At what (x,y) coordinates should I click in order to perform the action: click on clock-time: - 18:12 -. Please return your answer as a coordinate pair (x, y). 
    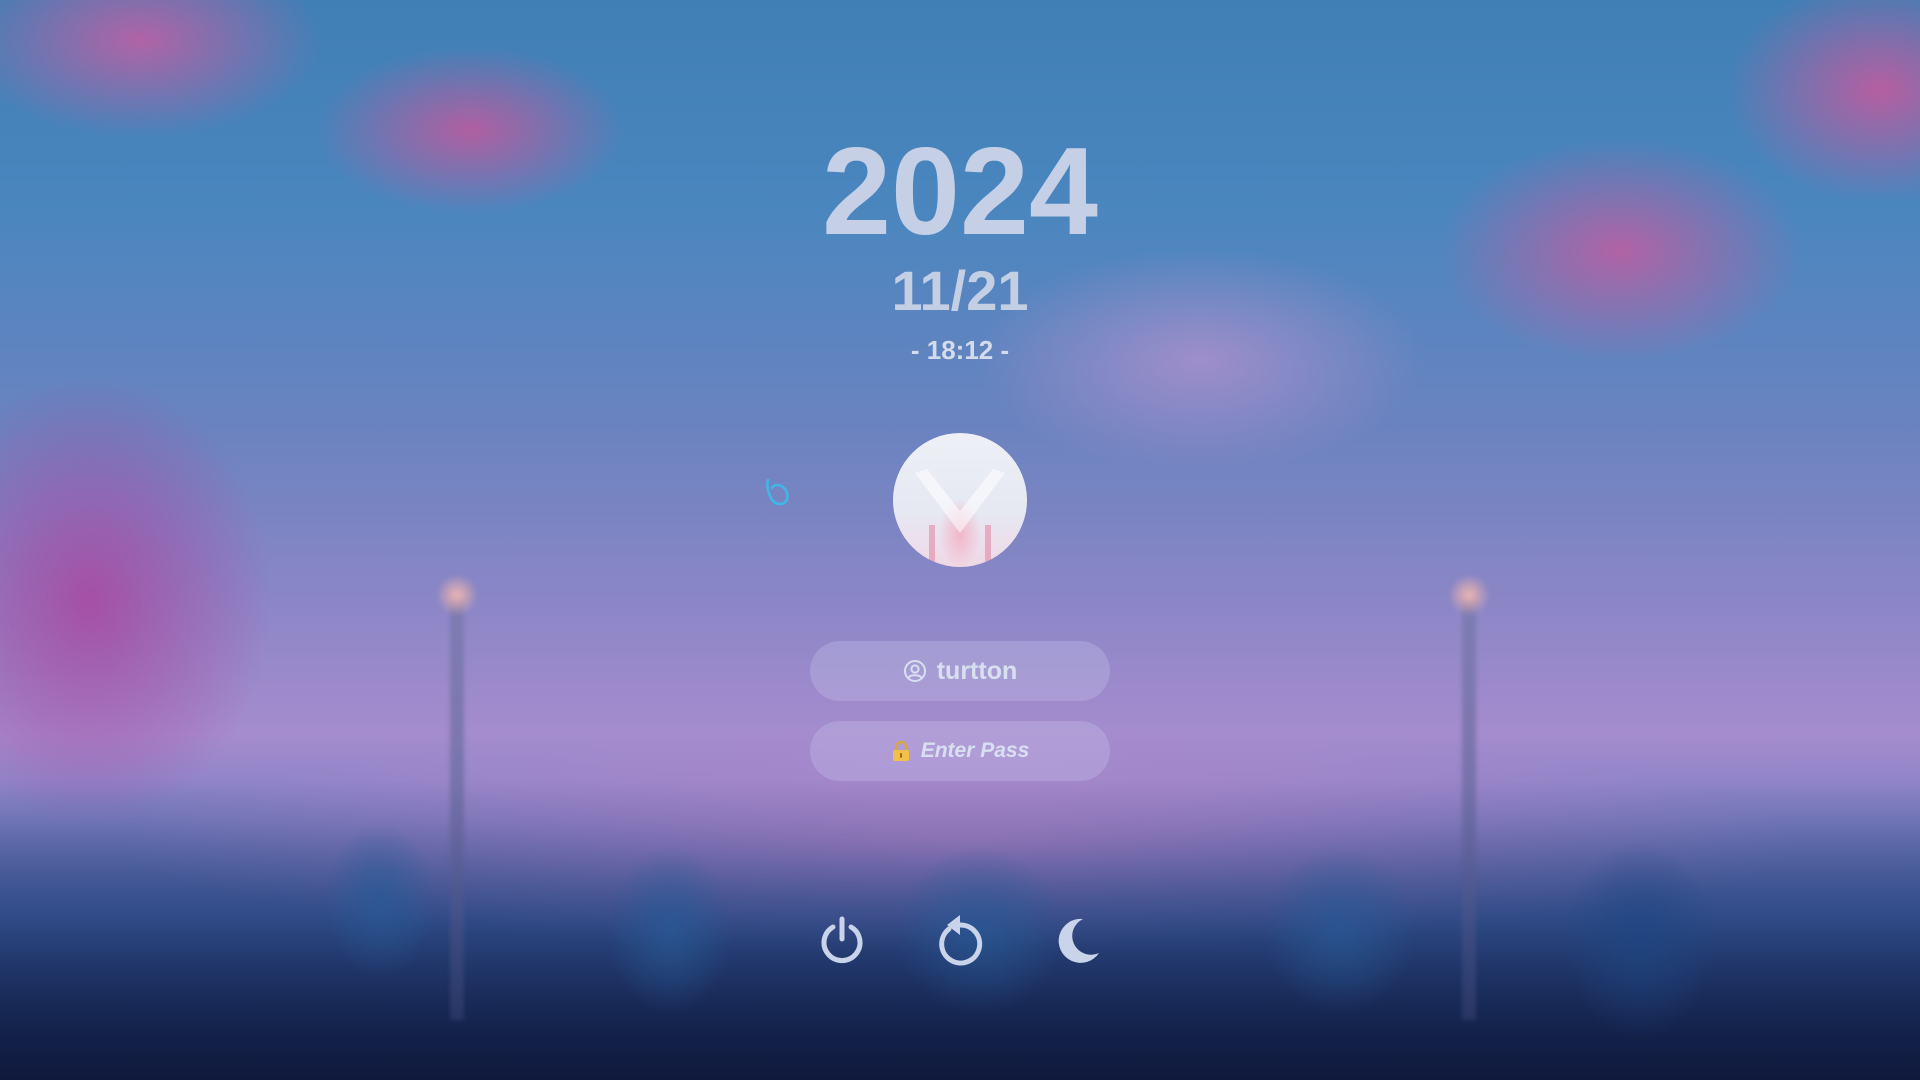
    Looking at the image, I should click on (960, 350).